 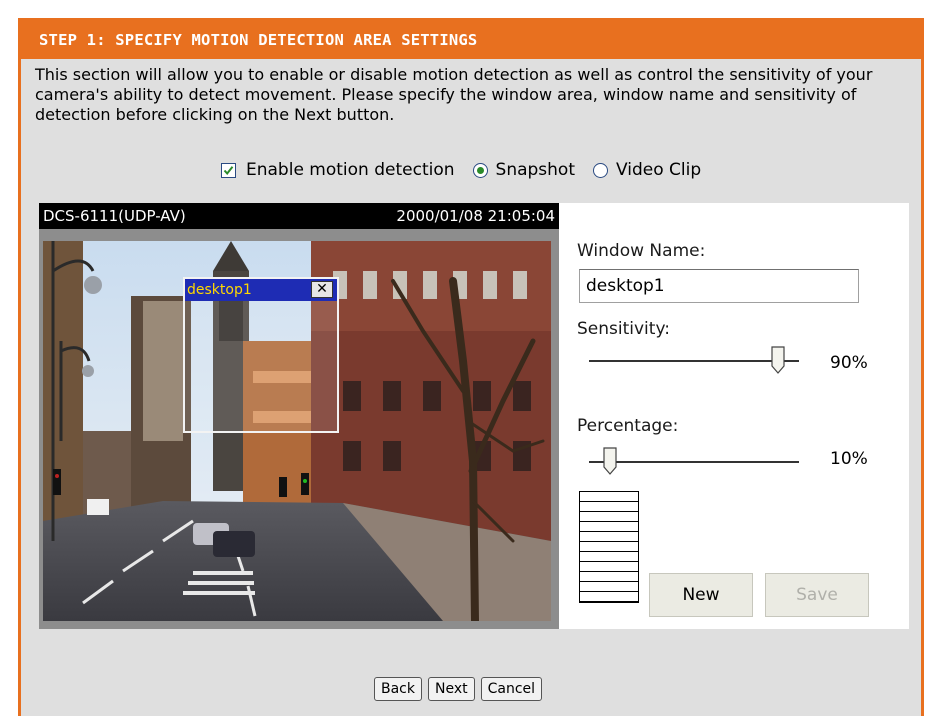 I want to click on sensitivity-slider, so click(x=694, y=361).